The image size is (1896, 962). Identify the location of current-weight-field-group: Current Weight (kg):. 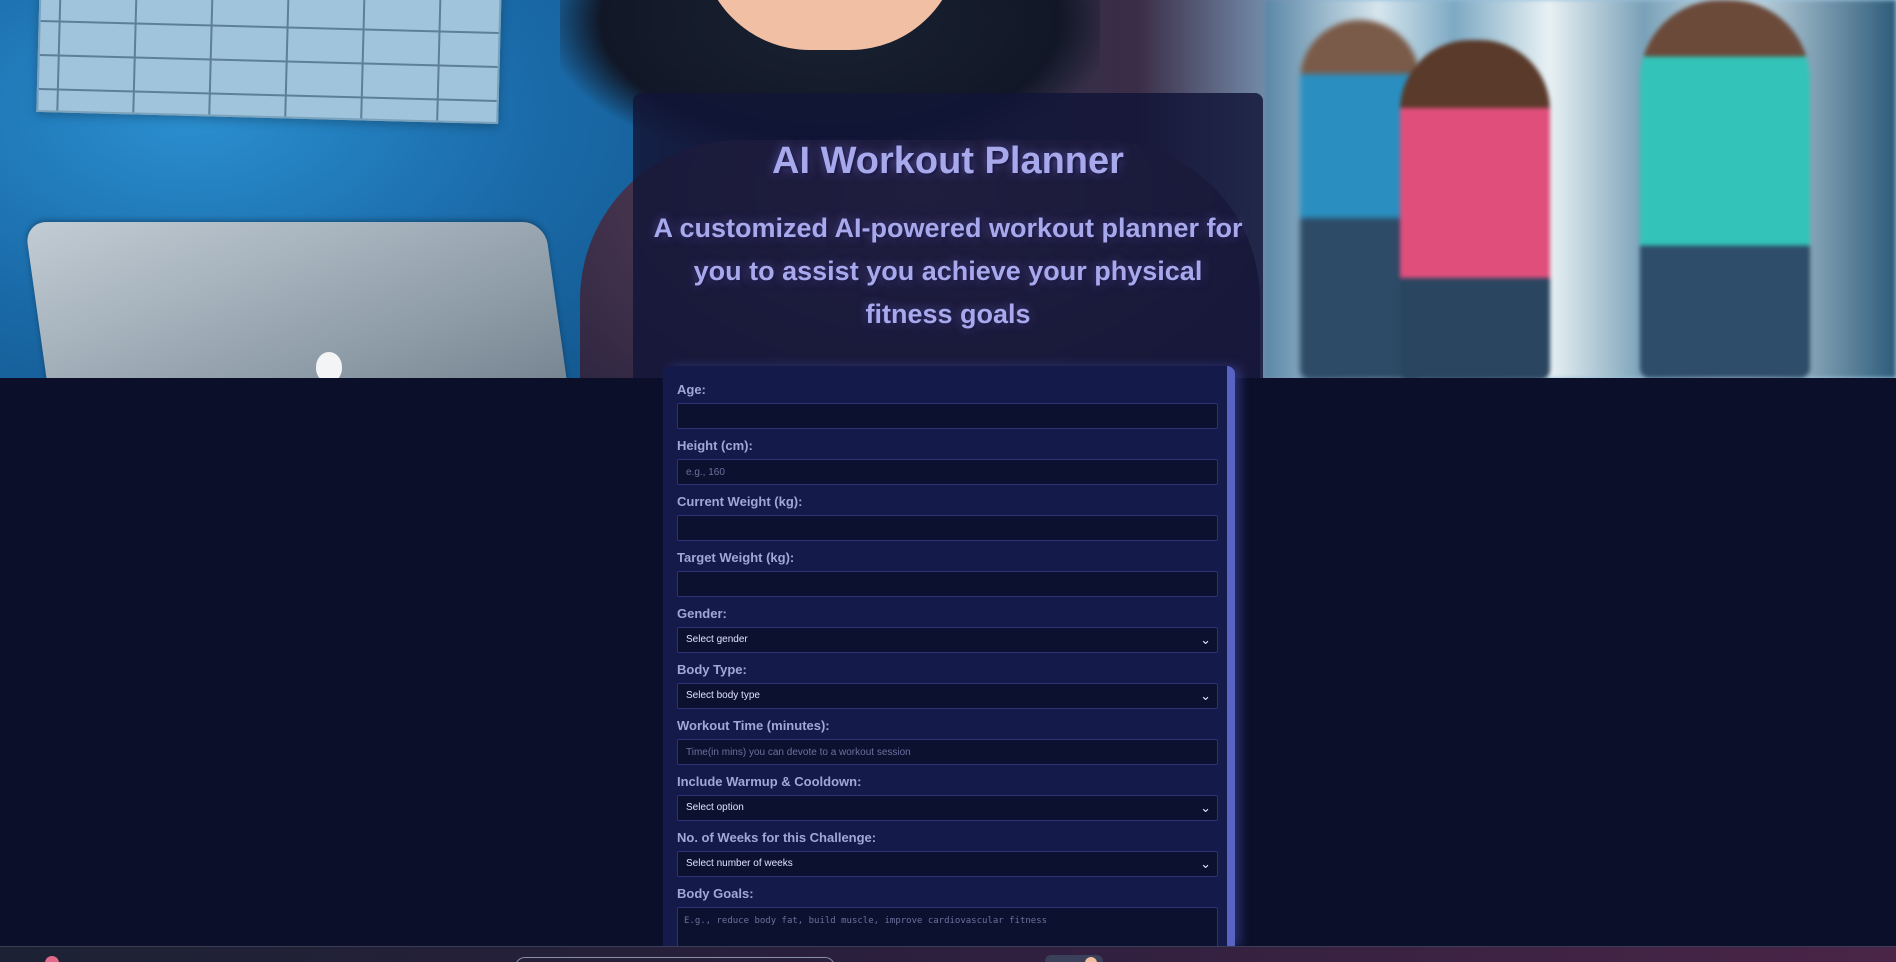
(947, 517).